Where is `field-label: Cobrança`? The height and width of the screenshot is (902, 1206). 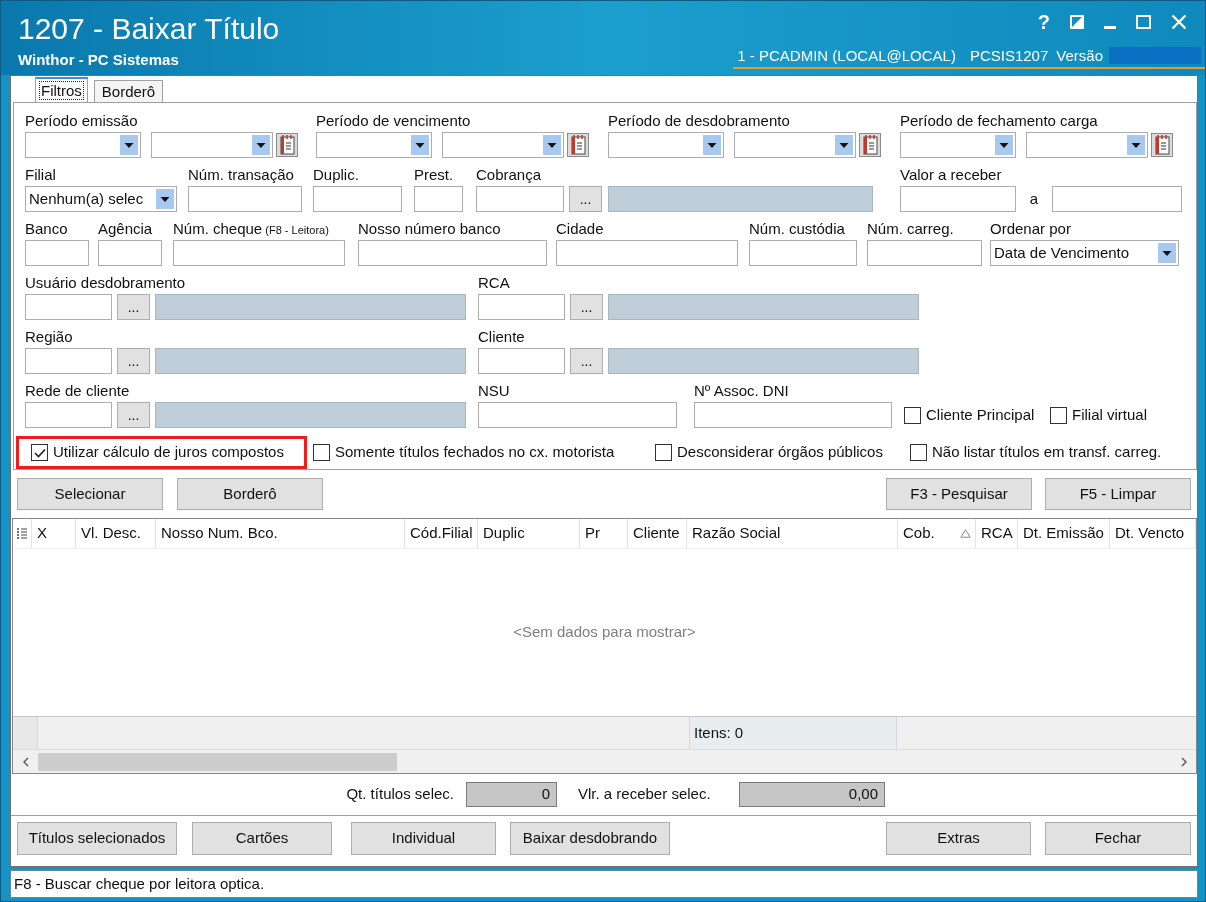 field-label: Cobrança is located at coordinates (509, 175).